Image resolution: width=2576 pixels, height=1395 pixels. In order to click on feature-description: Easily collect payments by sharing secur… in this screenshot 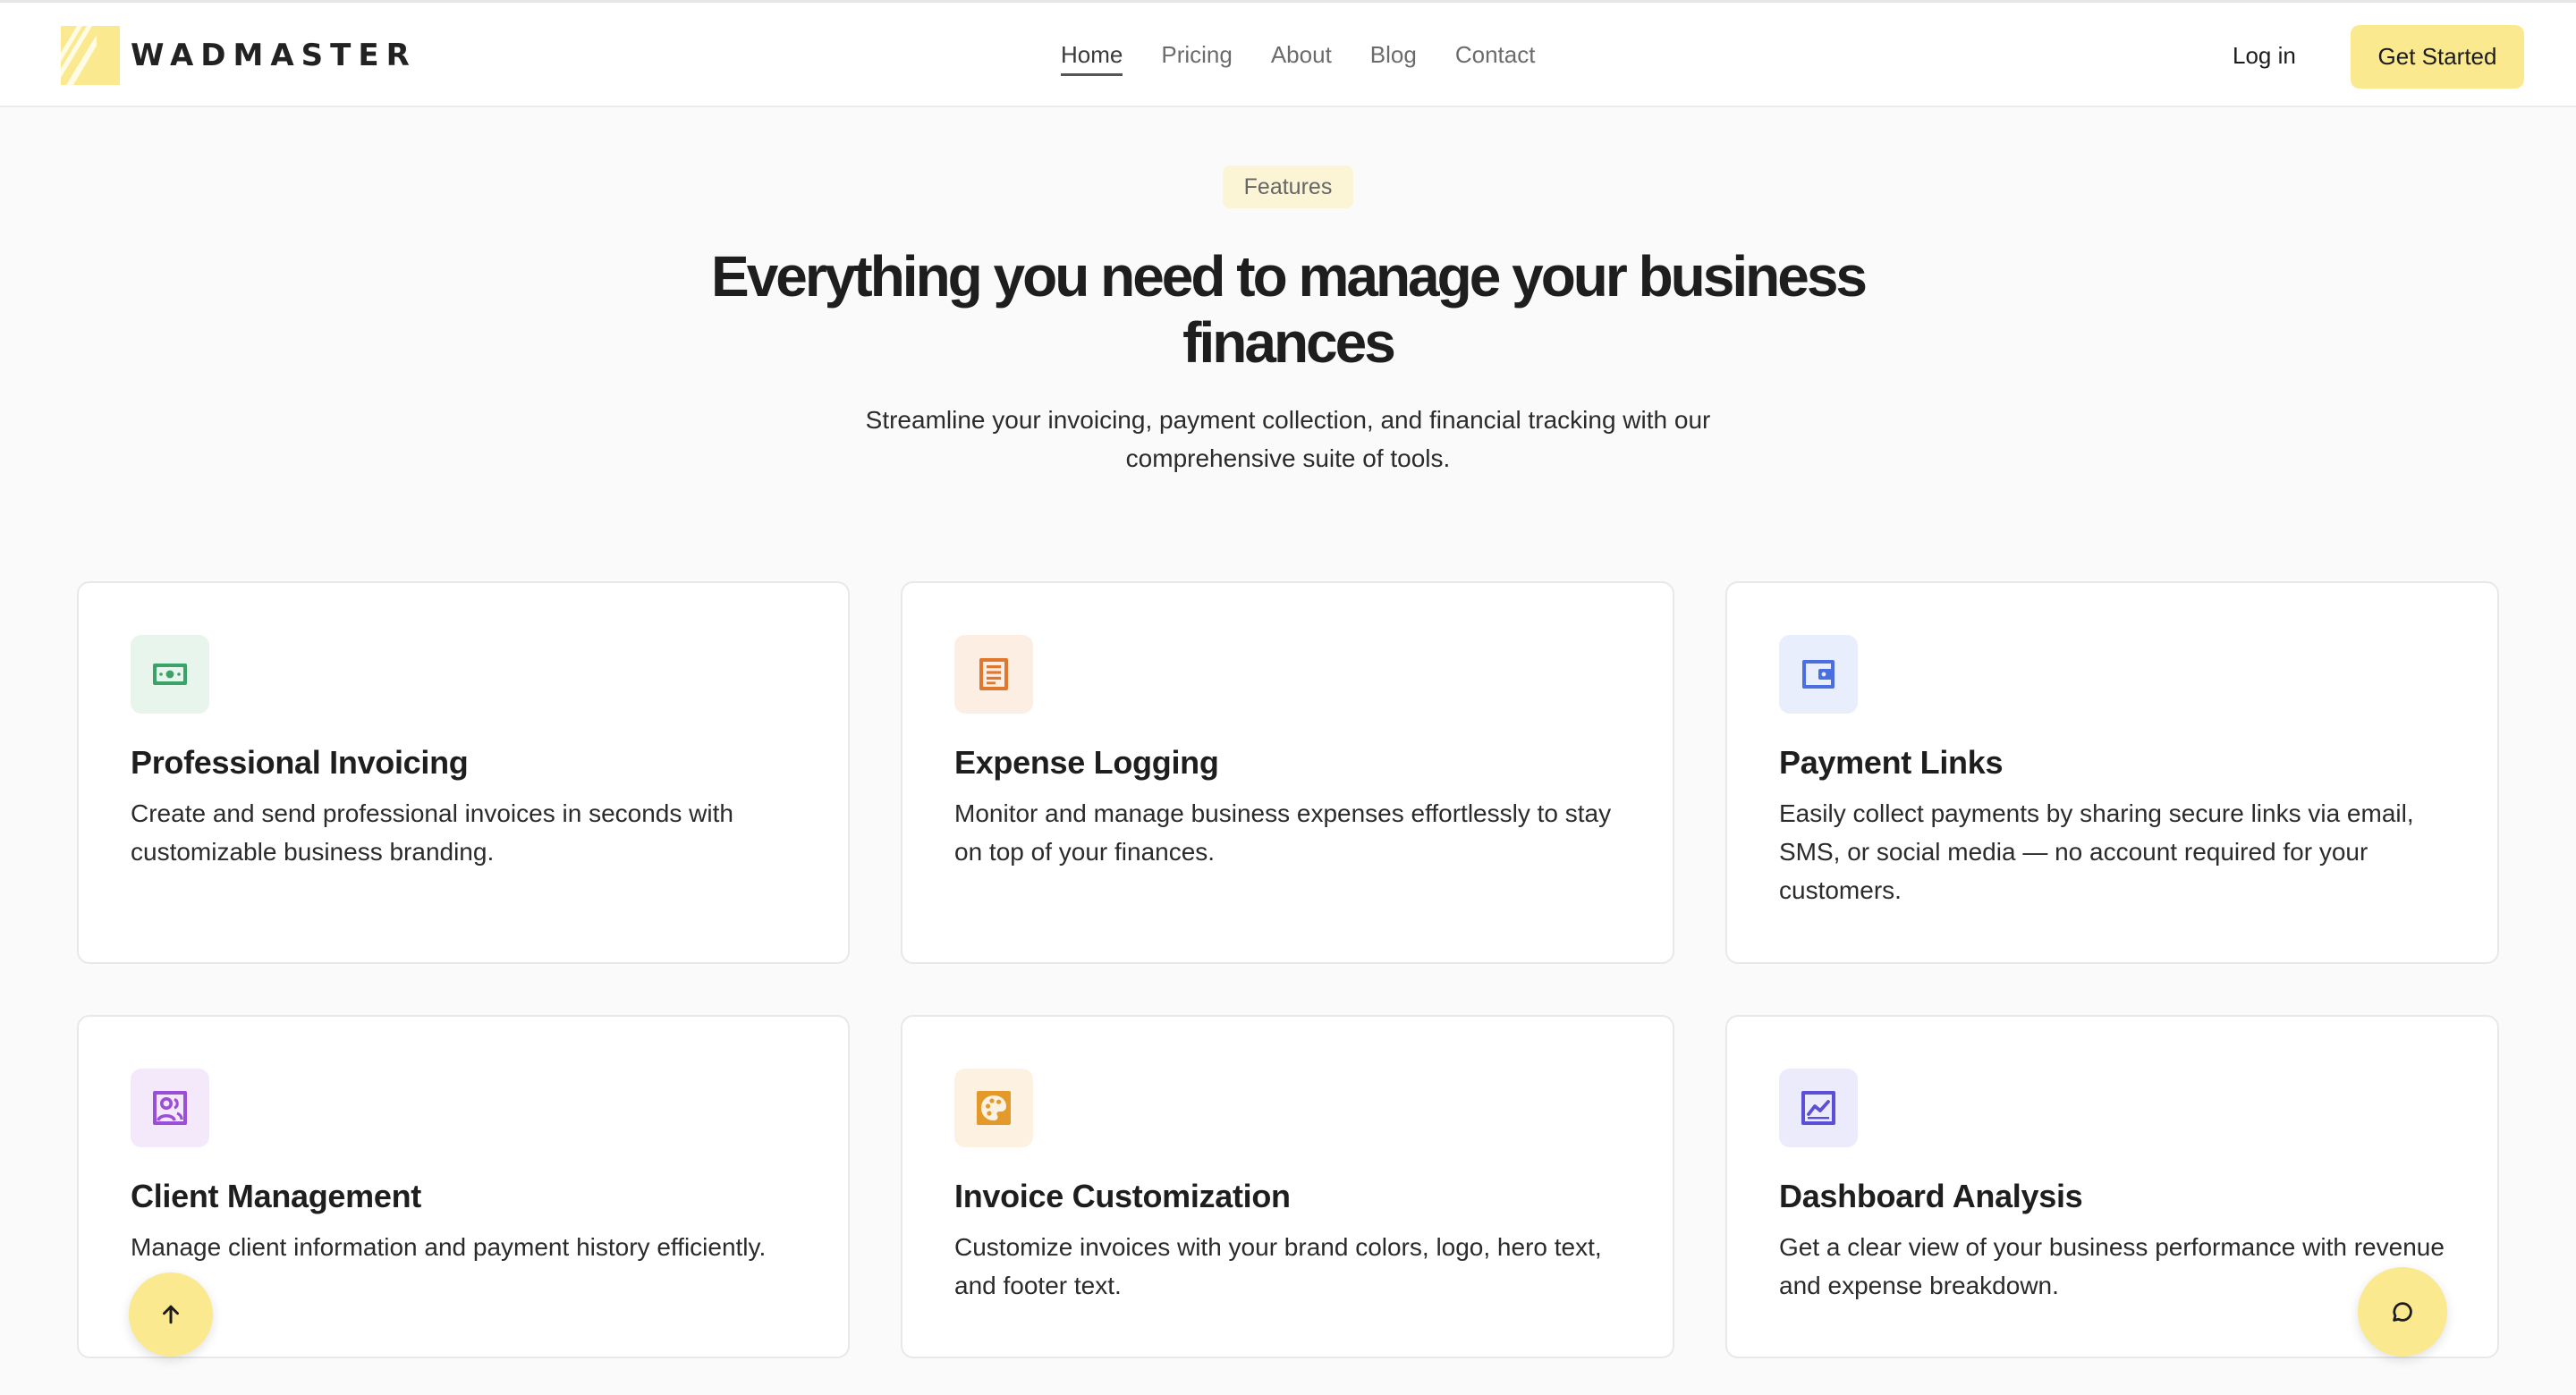, I will do `click(2096, 851)`.